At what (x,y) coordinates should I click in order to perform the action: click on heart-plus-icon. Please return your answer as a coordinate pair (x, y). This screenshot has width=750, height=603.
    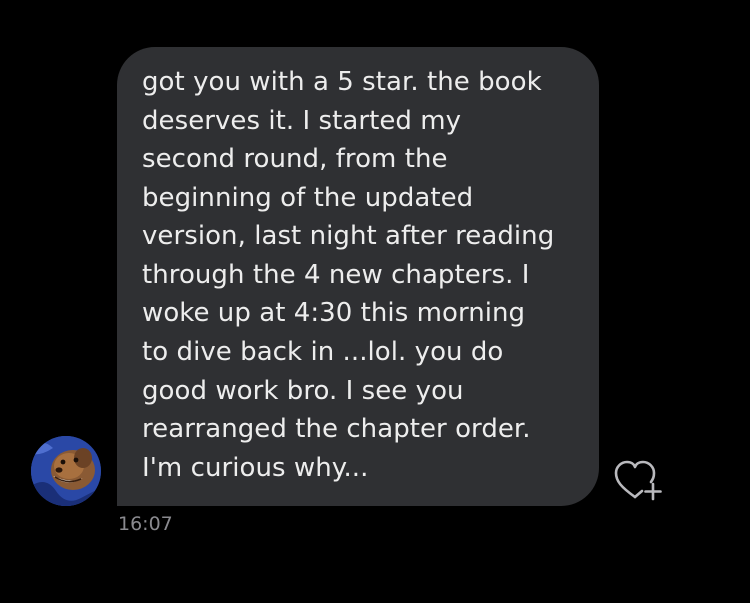
    Looking at the image, I should click on (638, 480).